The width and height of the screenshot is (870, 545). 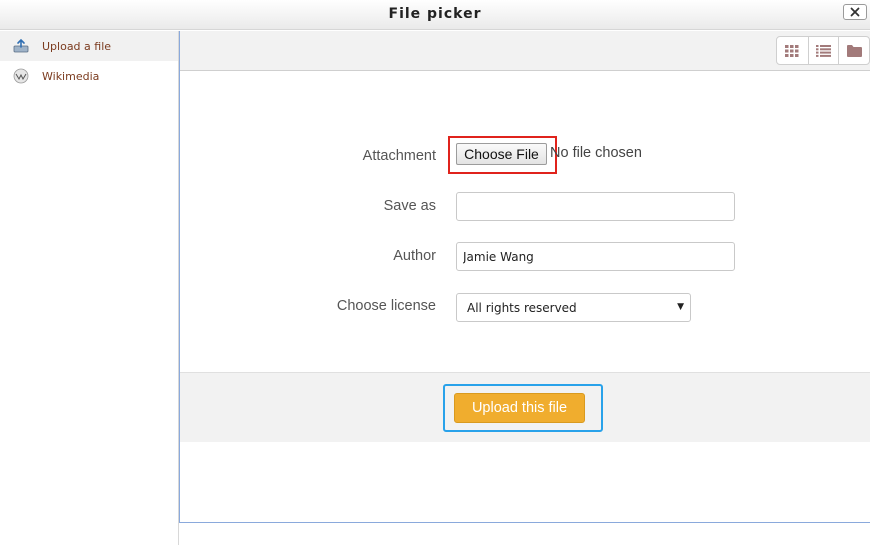 I want to click on license-select: All rights reserved ▼, so click(x=573, y=307).